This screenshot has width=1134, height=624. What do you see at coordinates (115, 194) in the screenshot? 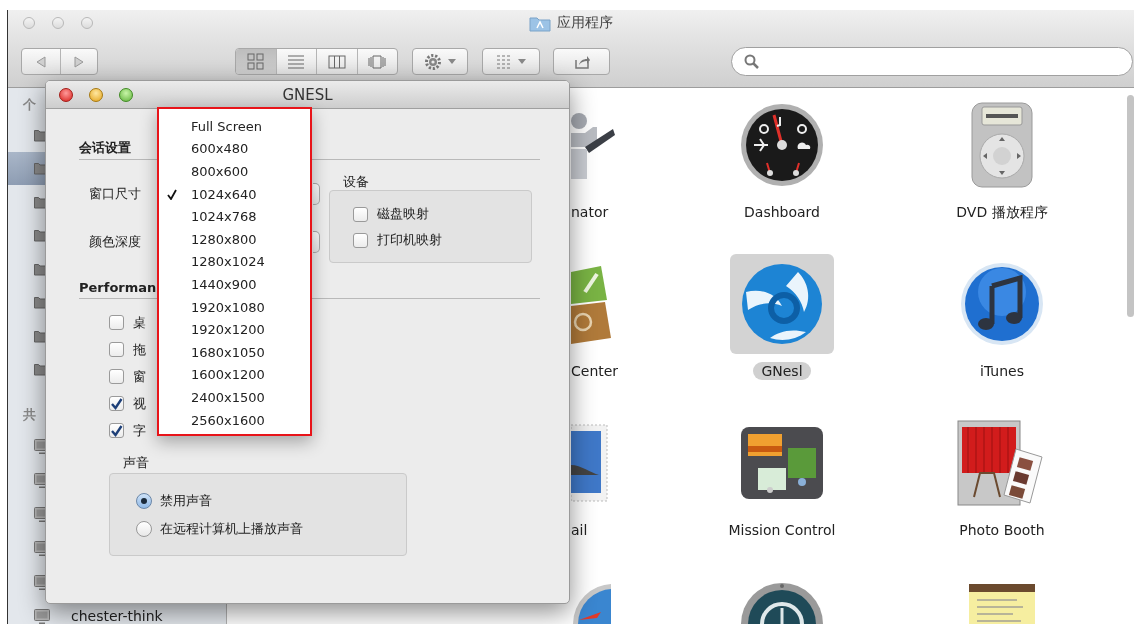
I see `field-label: 窗口尺寸` at bounding box center [115, 194].